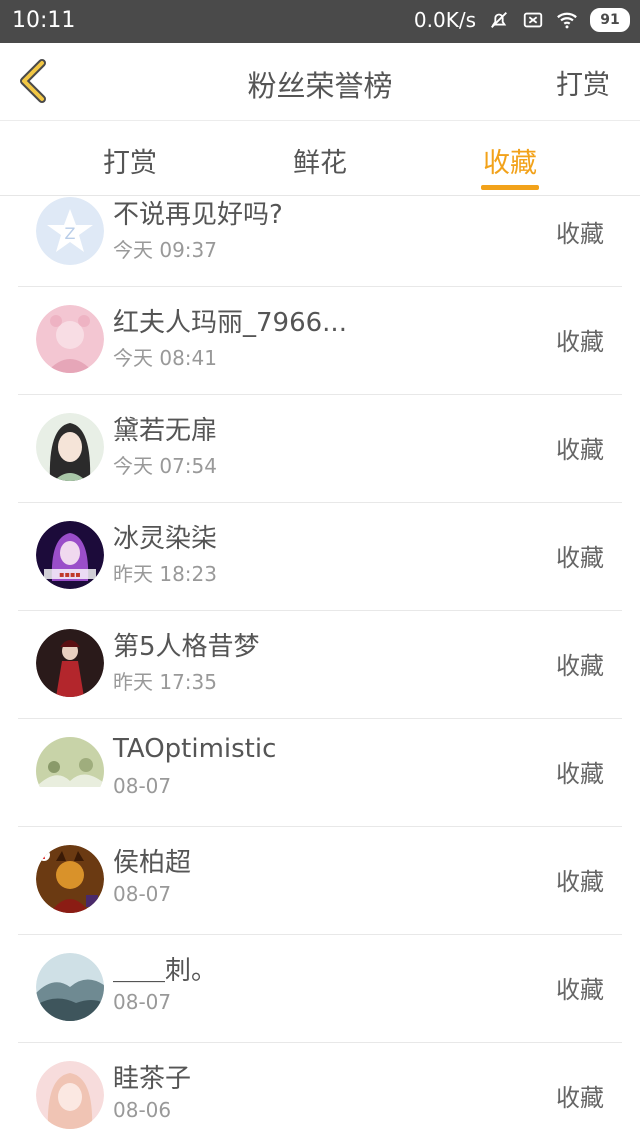 Image resolution: width=640 pixels, height=1138 pixels. Describe the element at coordinates (165, 682) in the screenshot. I see `timestamp: 昨天 17:35` at that location.